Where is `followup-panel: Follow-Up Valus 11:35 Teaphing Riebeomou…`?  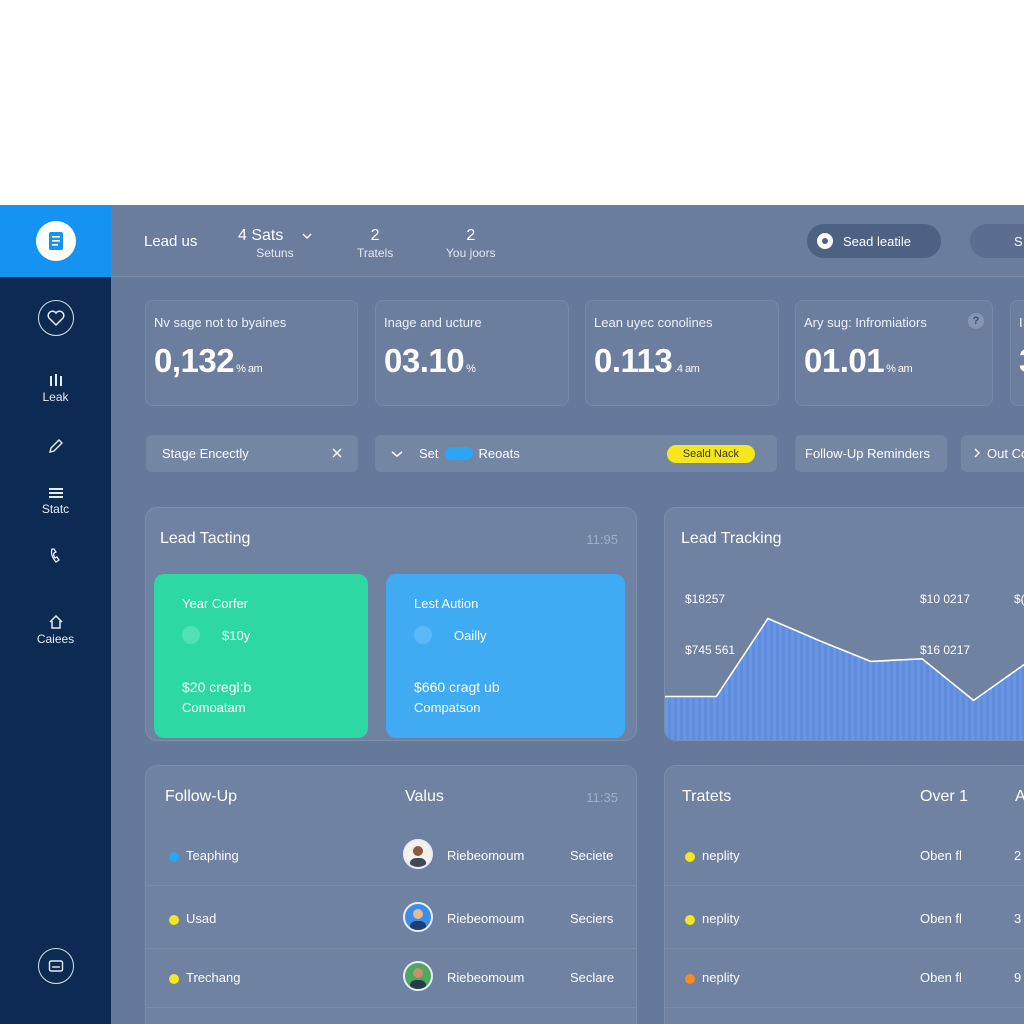
followup-panel: Follow-Up Valus 11:35 Teaphing Riebeomou… is located at coordinates (391, 894).